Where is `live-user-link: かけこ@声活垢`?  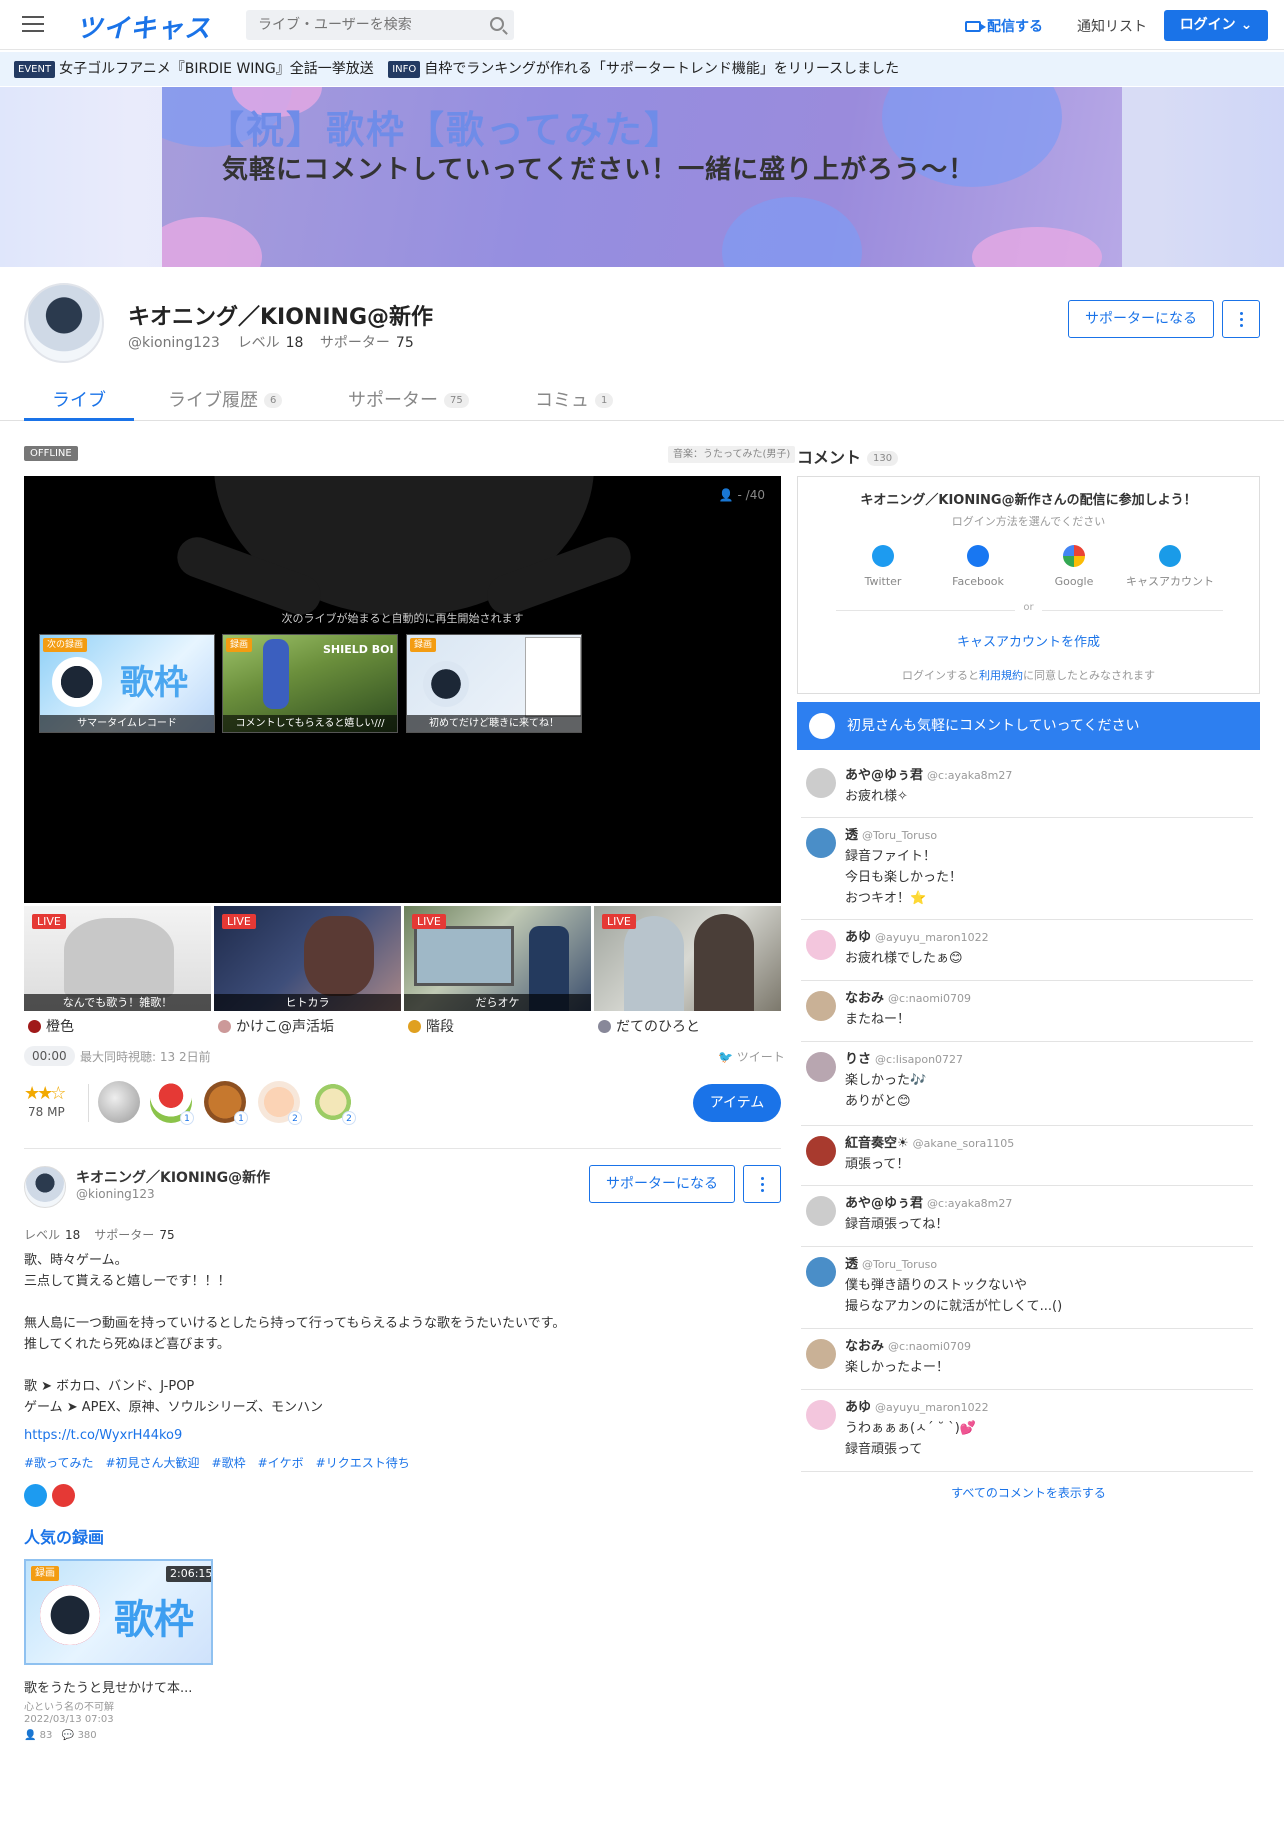
live-user-link: かけこ@声活垢 is located at coordinates (276, 1026).